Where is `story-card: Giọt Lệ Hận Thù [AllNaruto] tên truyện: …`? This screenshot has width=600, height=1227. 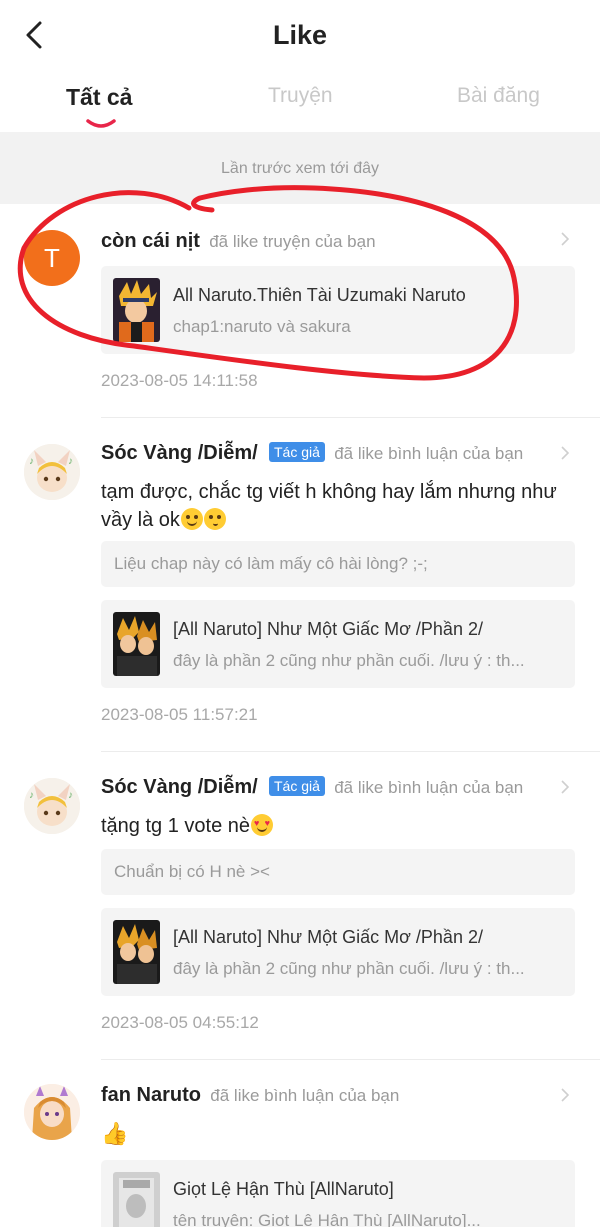 story-card: Giọt Lệ Hận Thù [AllNaruto] tên truyện: … is located at coordinates (338, 1193).